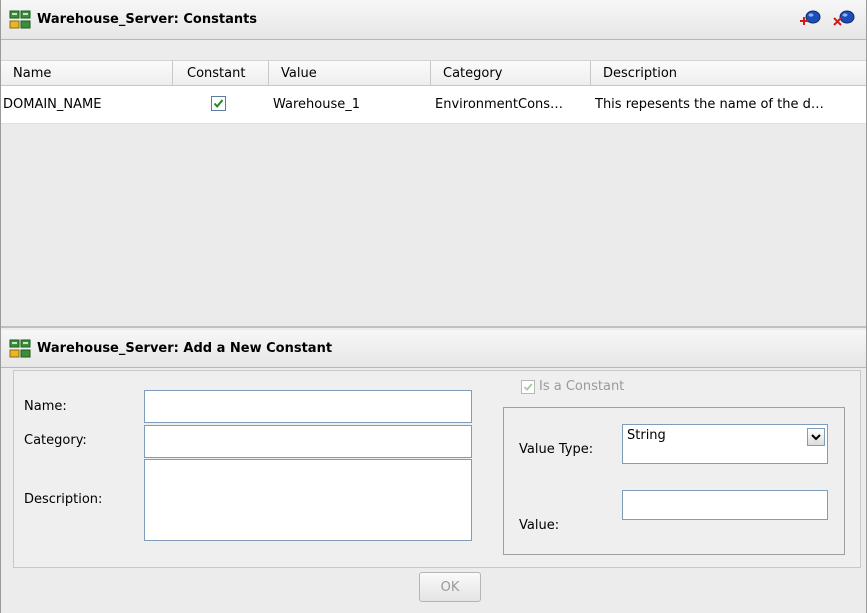 The height and width of the screenshot is (613, 867). I want to click on value-group-box: Value Type: String Value:, so click(674, 481).